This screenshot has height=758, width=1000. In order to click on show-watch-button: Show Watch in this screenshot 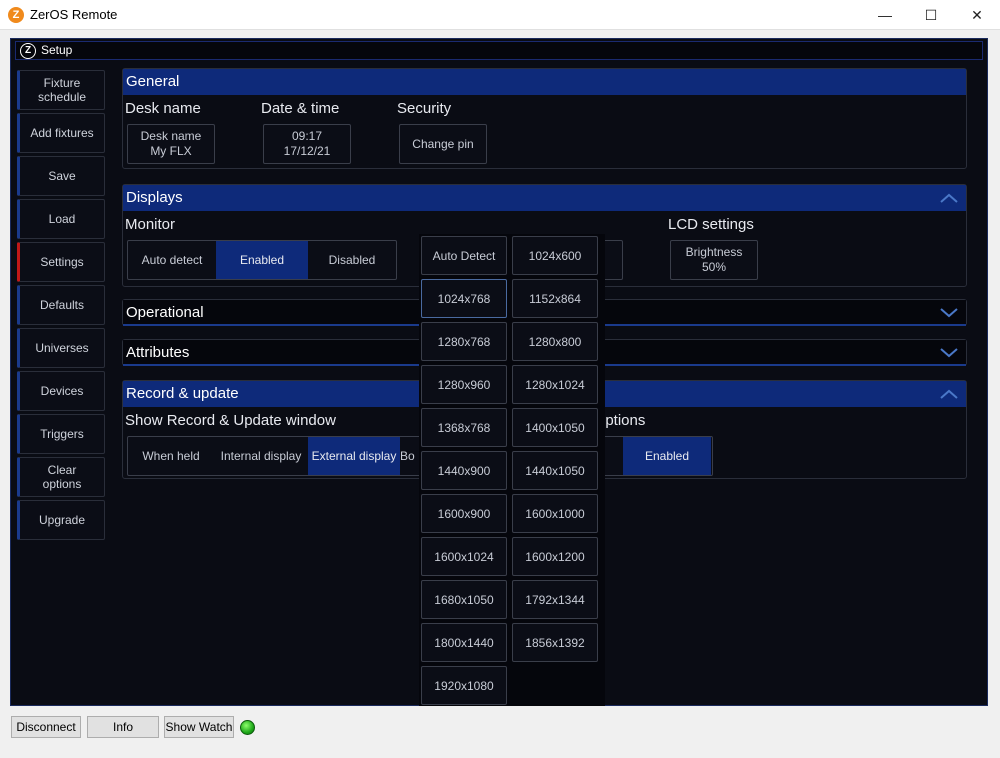, I will do `click(199, 727)`.